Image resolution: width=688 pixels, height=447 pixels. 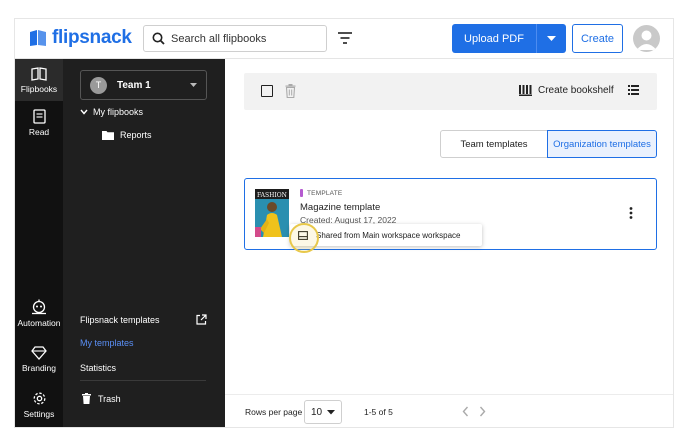 I want to click on upload-menu-toggle, so click(x=551, y=38).